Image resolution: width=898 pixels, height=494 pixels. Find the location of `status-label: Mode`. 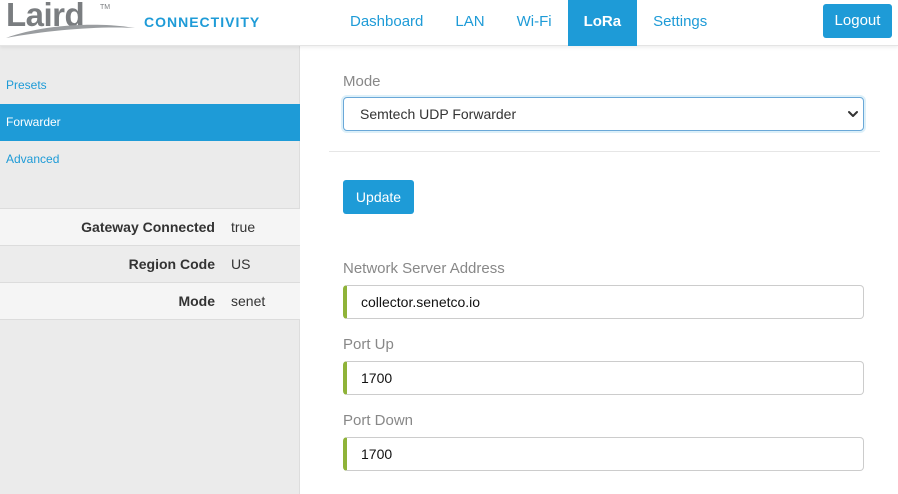

status-label: Mode is located at coordinates (196, 301).